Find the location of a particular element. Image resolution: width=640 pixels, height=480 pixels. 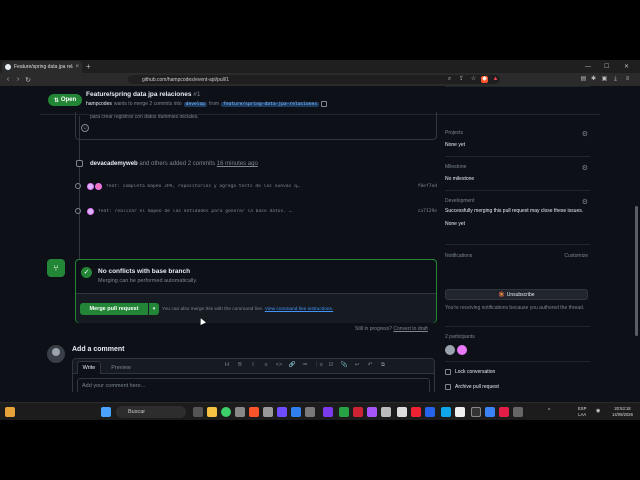

base-branch: develop is located at coordinates (195, 104).